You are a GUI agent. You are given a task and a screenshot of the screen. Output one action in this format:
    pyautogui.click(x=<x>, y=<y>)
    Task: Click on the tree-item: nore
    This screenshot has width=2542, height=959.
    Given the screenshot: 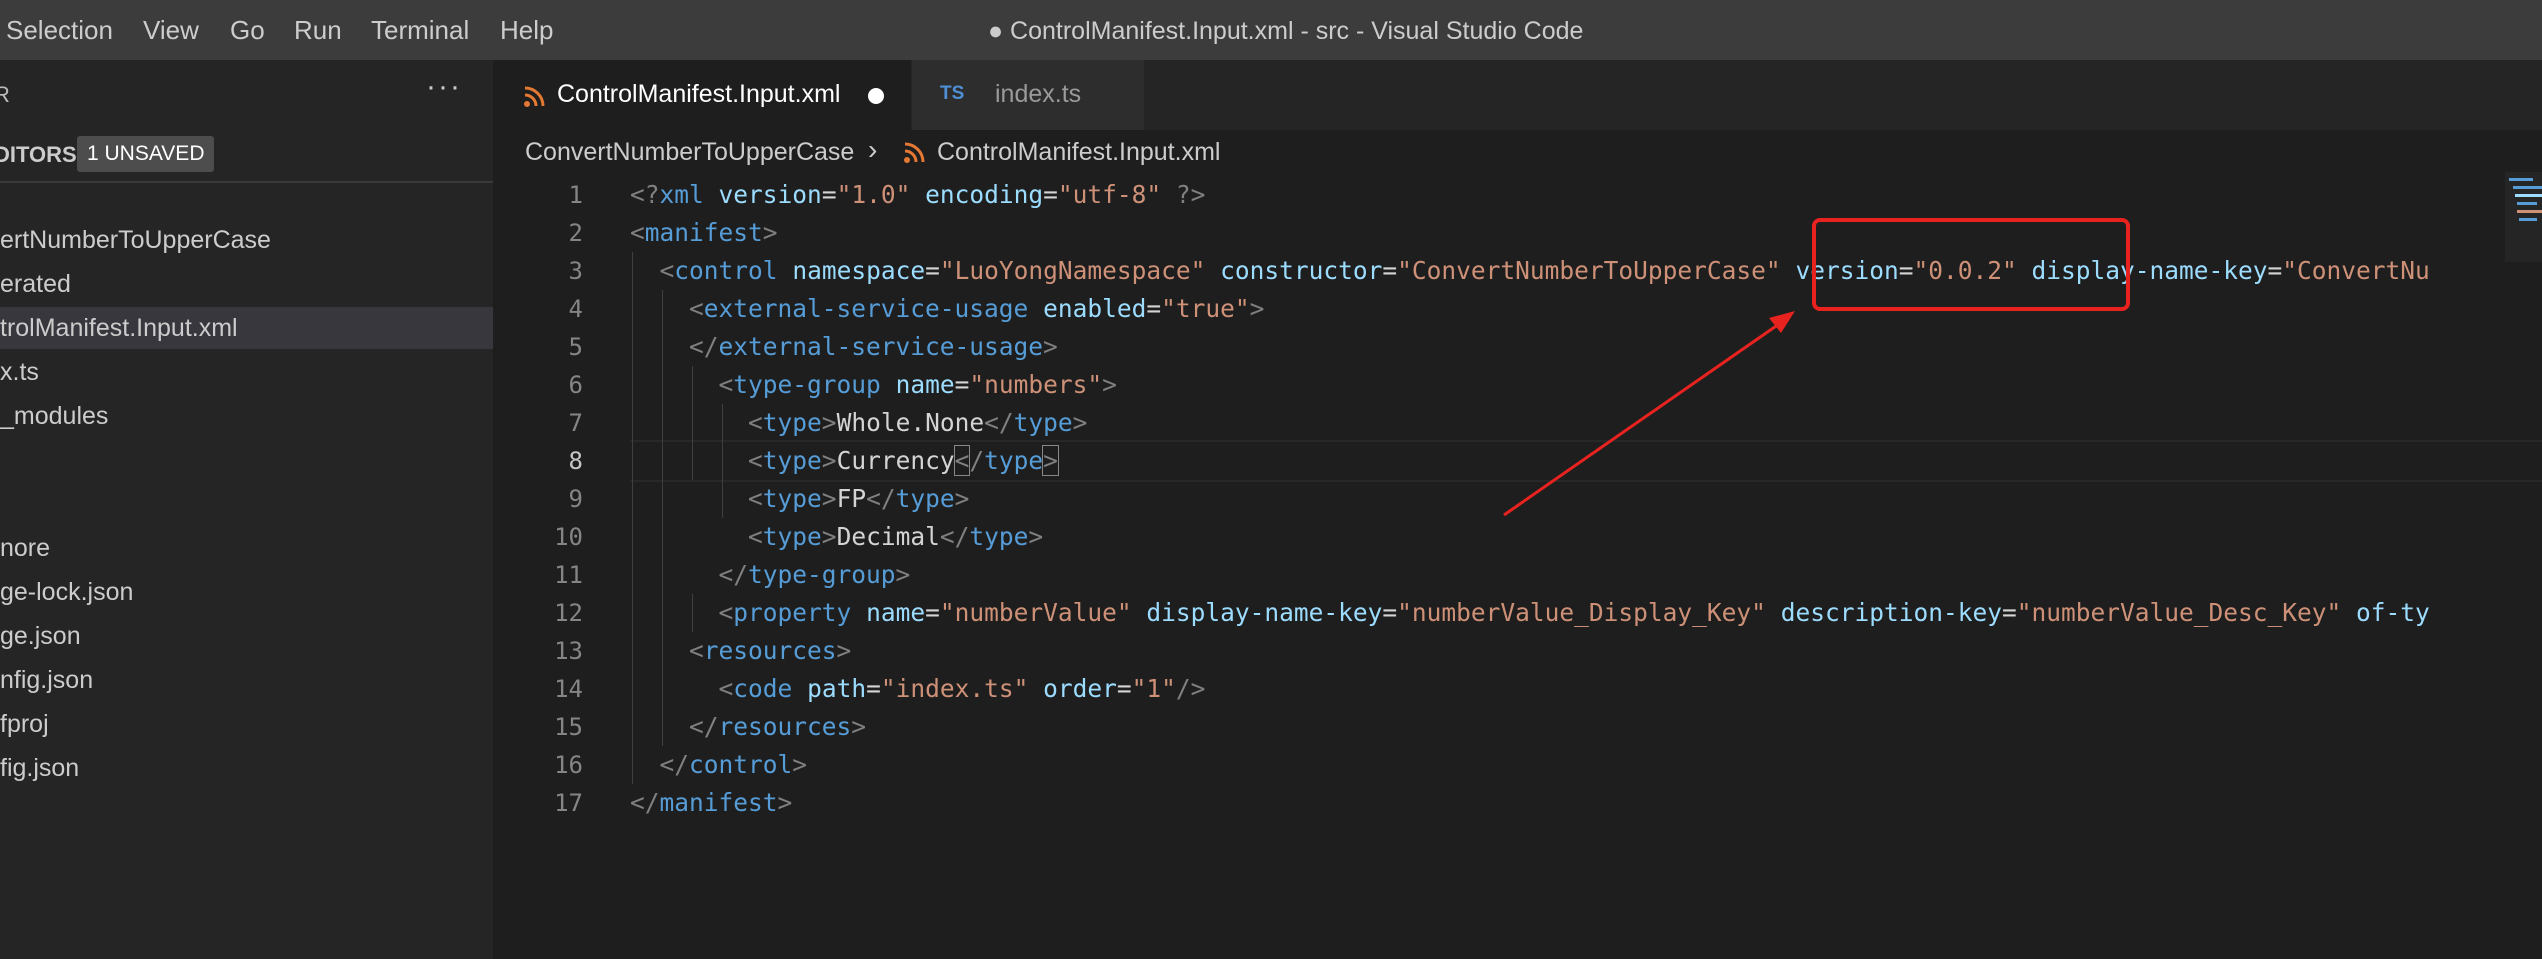 What is the action you would take?
    pyautogui.click(x=246, y=548)
    